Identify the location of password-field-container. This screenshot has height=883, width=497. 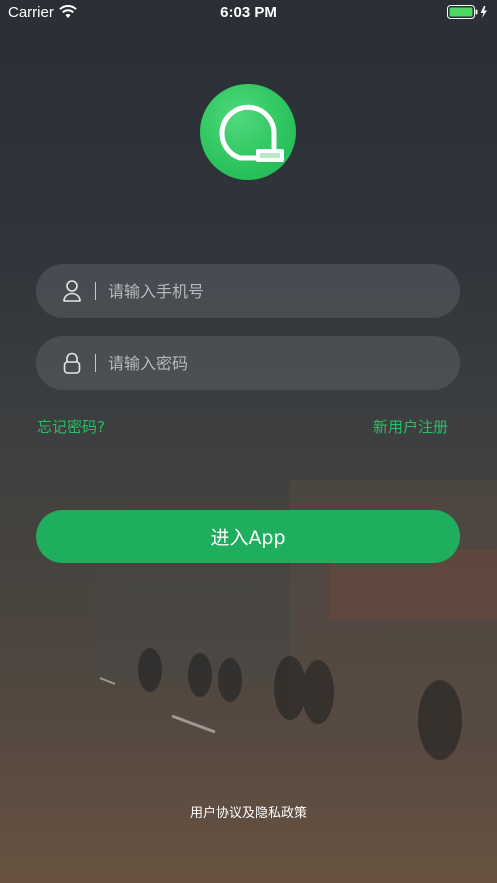
(248, 363).